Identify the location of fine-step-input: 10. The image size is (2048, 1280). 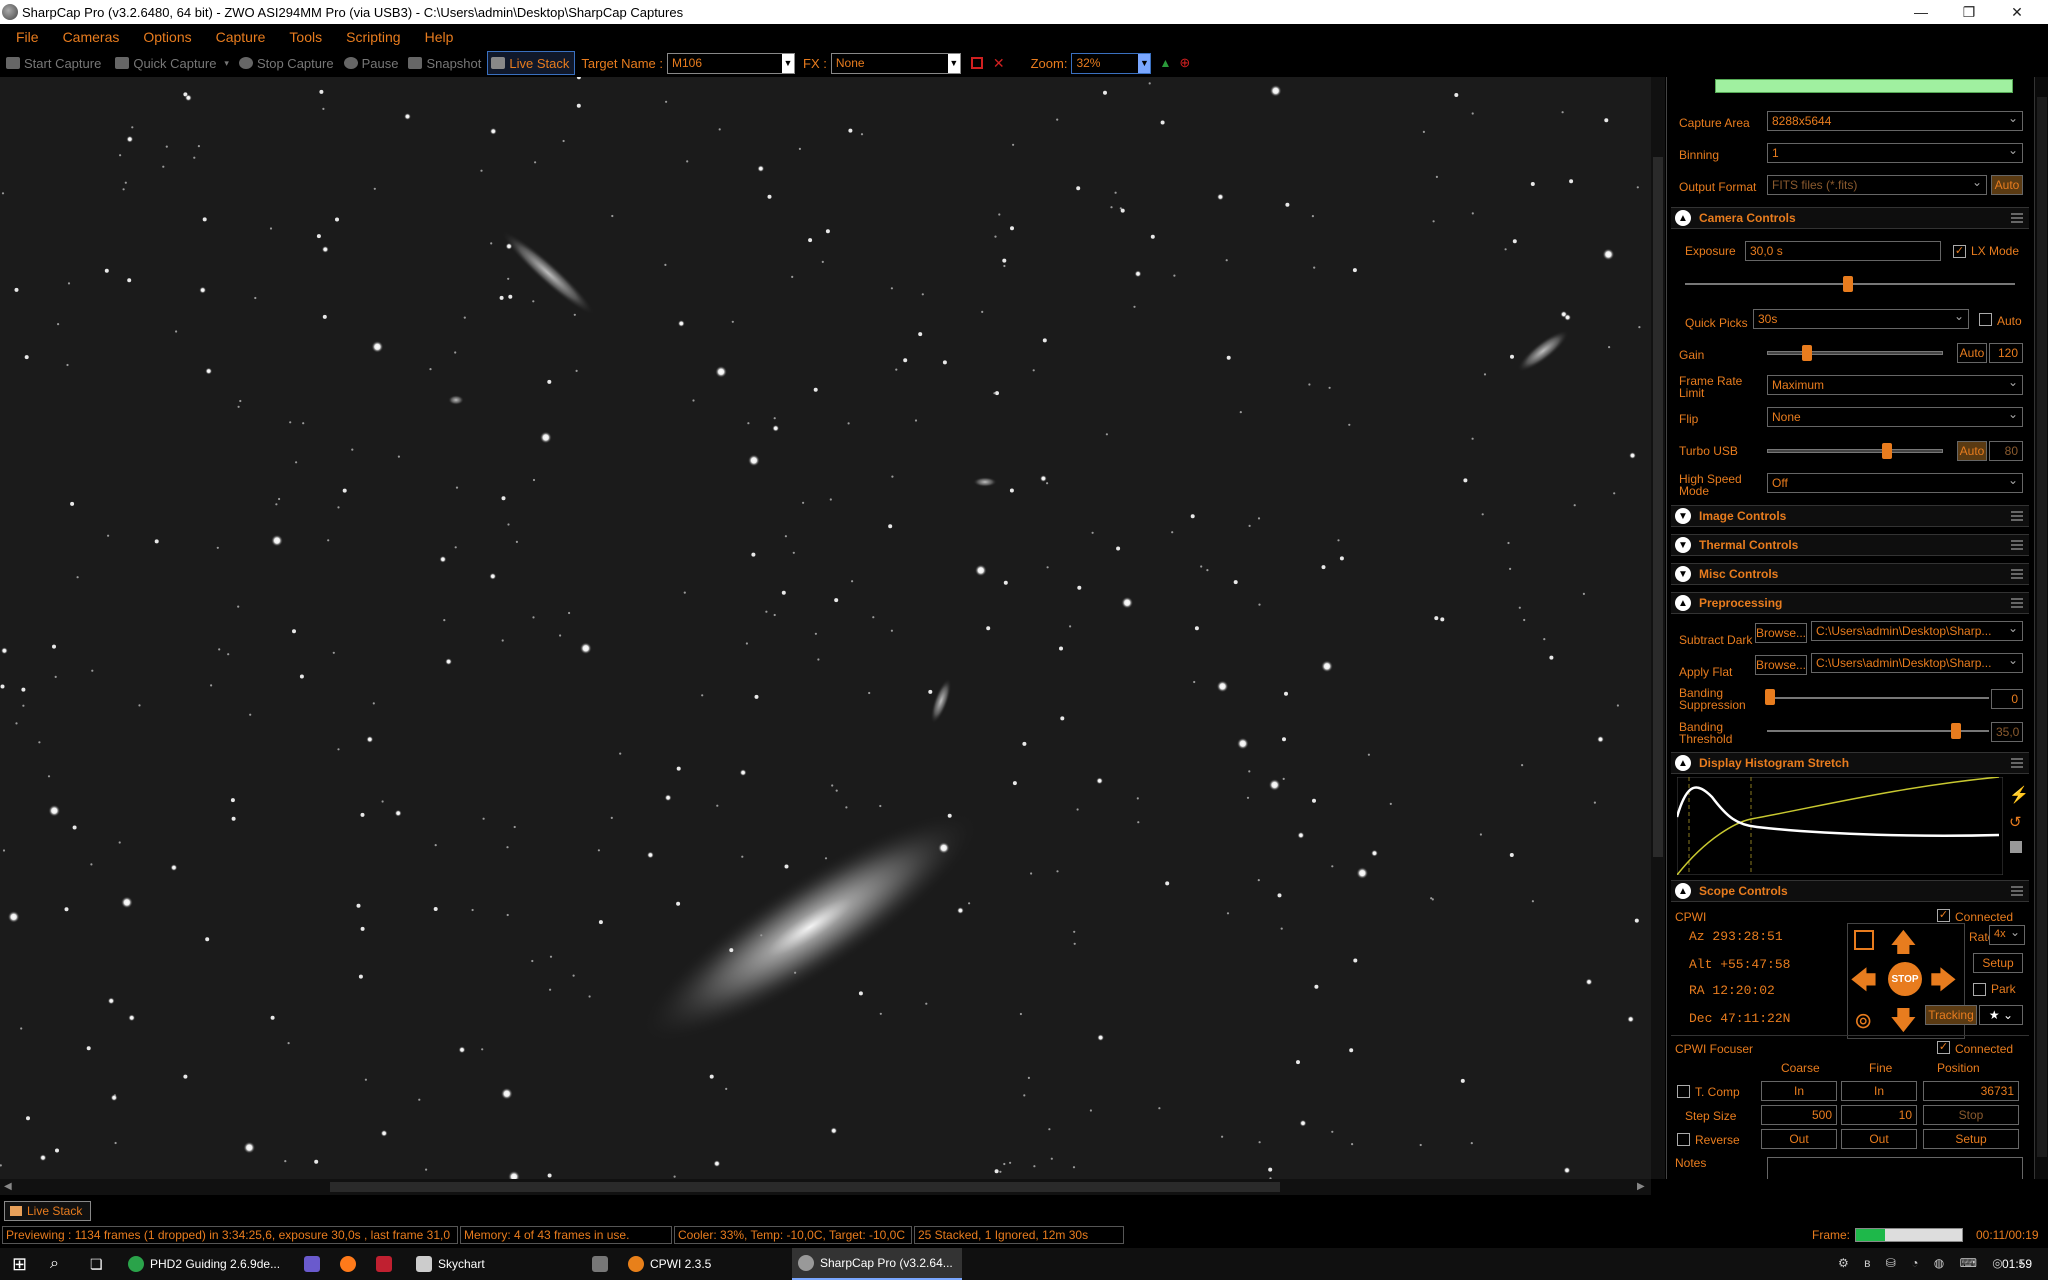
(1879, 1115).